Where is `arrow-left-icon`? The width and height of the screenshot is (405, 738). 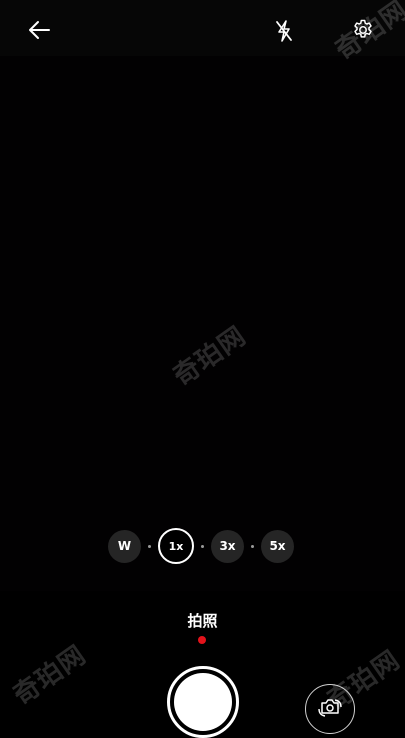 arrow-left-icon is located at coordinates (39, 30).